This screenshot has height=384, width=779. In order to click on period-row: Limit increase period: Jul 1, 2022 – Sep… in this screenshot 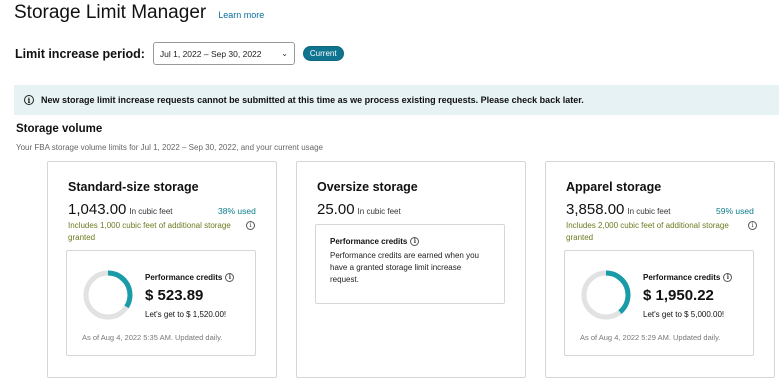, I will do `click(179, 53)`.